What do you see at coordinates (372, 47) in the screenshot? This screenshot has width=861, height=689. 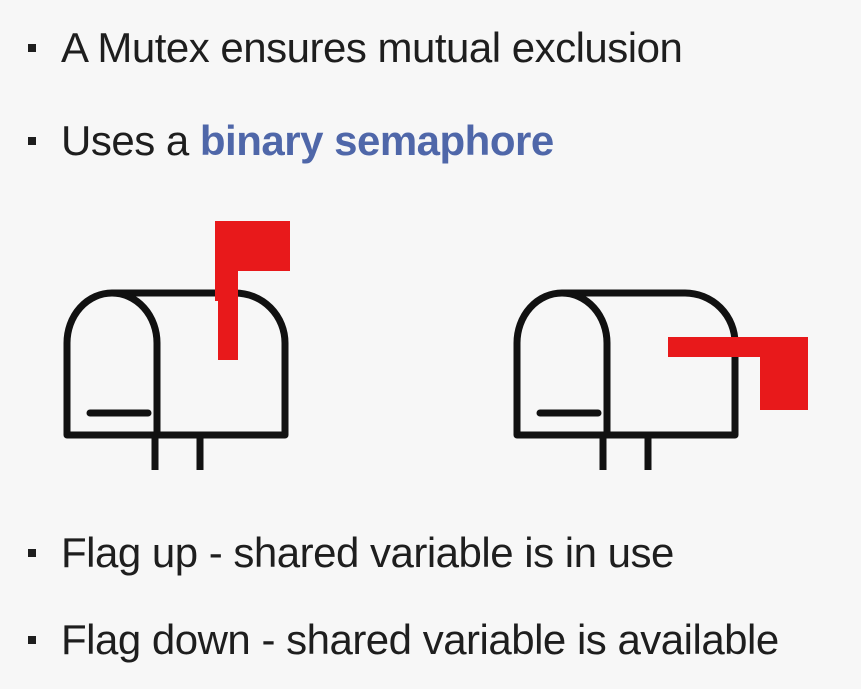 I see `bullet-text: A Mutex ensures mutual exclusion` at bounding box center [372, 47].